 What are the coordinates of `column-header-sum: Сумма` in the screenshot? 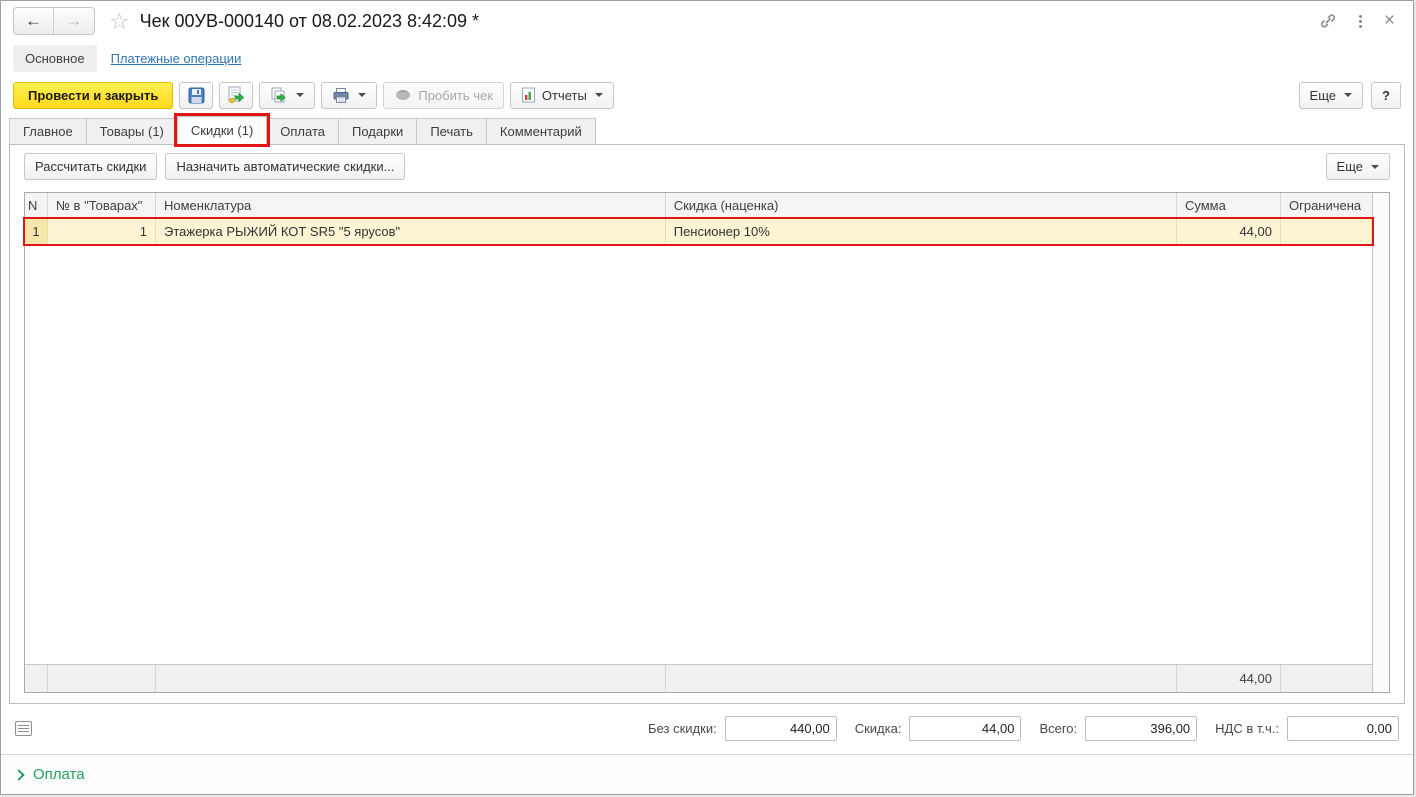 It's located at (1229, 205).